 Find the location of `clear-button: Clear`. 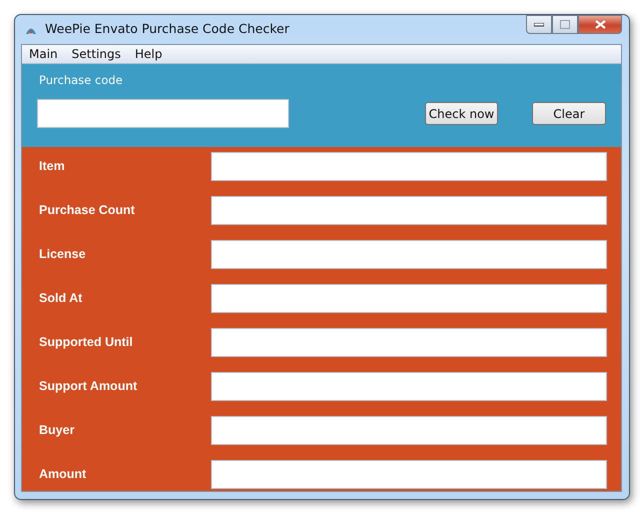

clear-button: Clear is located at coordinates (569, 114).